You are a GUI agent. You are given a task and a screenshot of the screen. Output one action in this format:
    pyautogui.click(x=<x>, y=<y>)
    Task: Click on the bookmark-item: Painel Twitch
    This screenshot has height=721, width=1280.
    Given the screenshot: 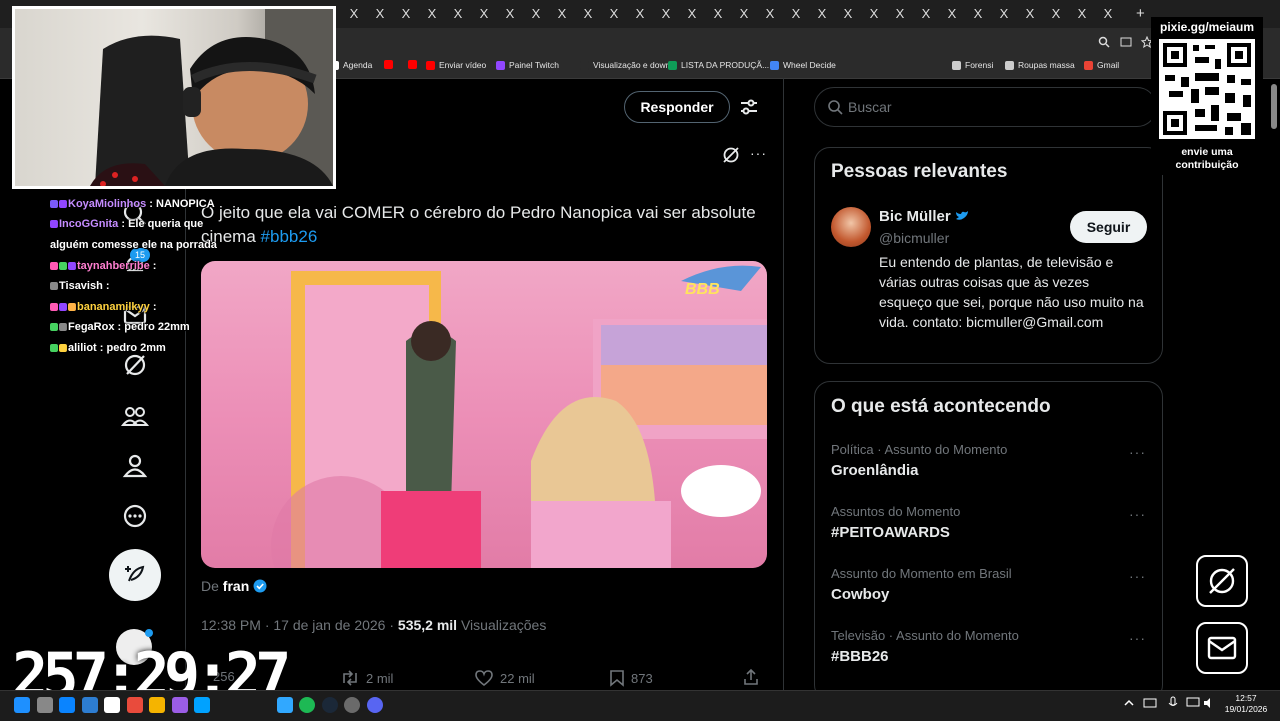 What is the action you would take?
    pyautogui.click(x=527, y=65)
    